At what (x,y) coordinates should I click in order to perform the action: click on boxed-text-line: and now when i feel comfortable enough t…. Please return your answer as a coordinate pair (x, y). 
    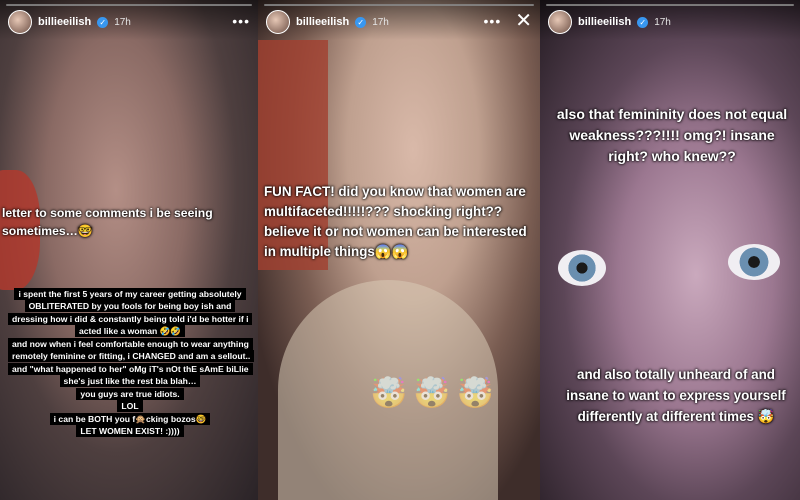
    Looking at the image, I should click on (131, 362).